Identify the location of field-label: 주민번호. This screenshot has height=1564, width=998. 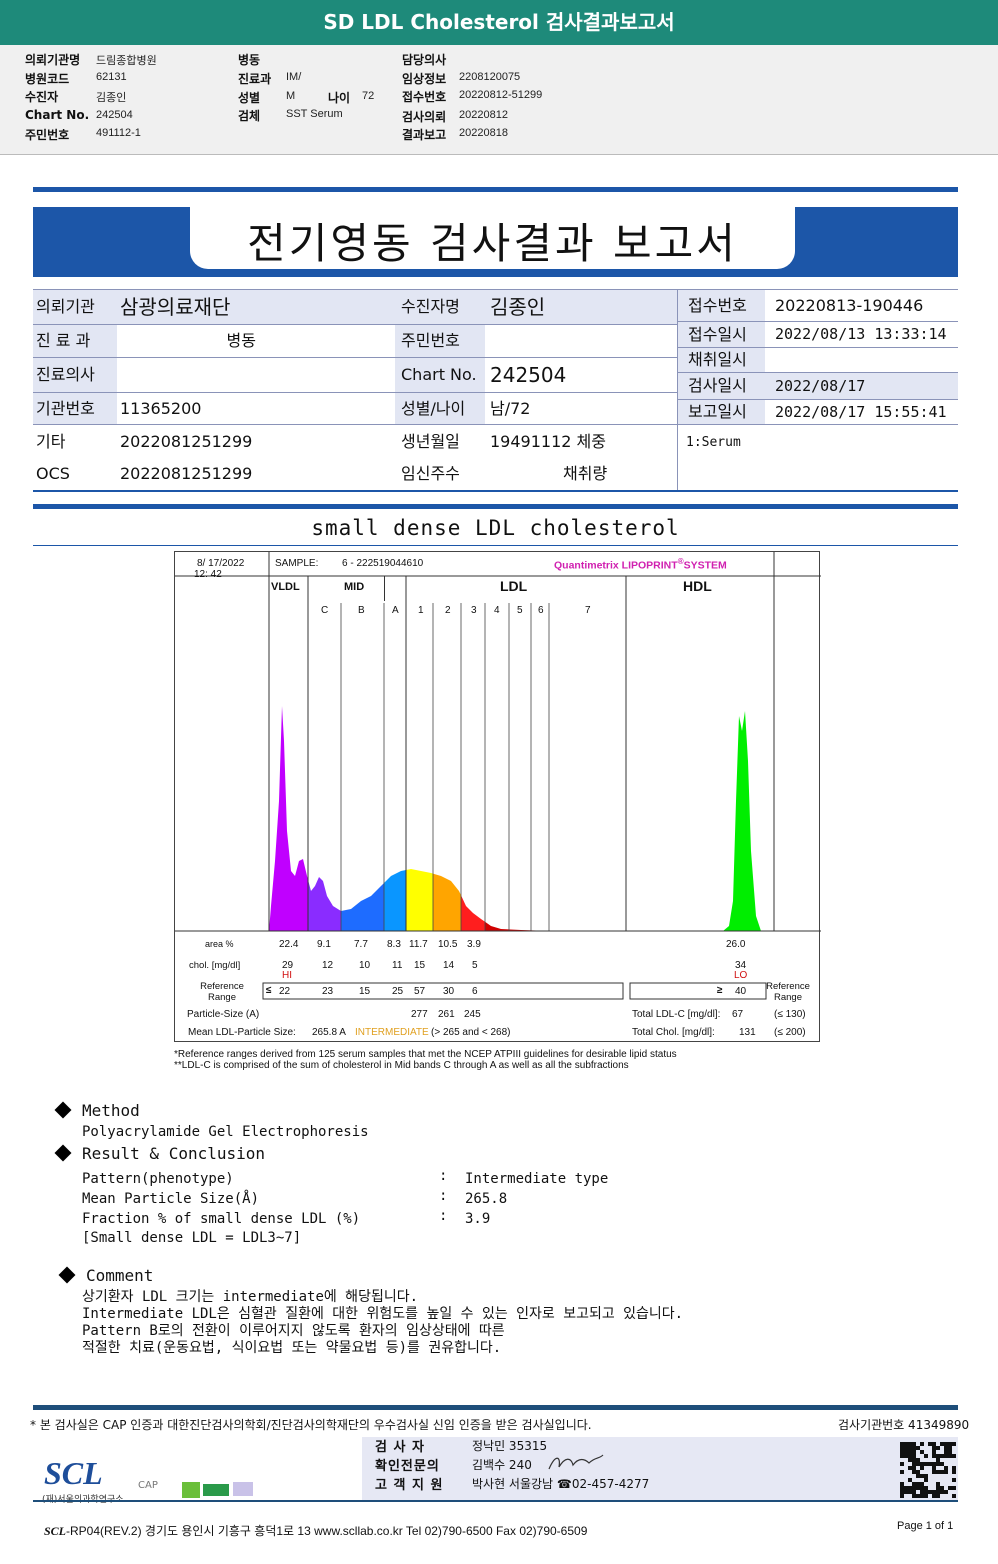
(440, 341).